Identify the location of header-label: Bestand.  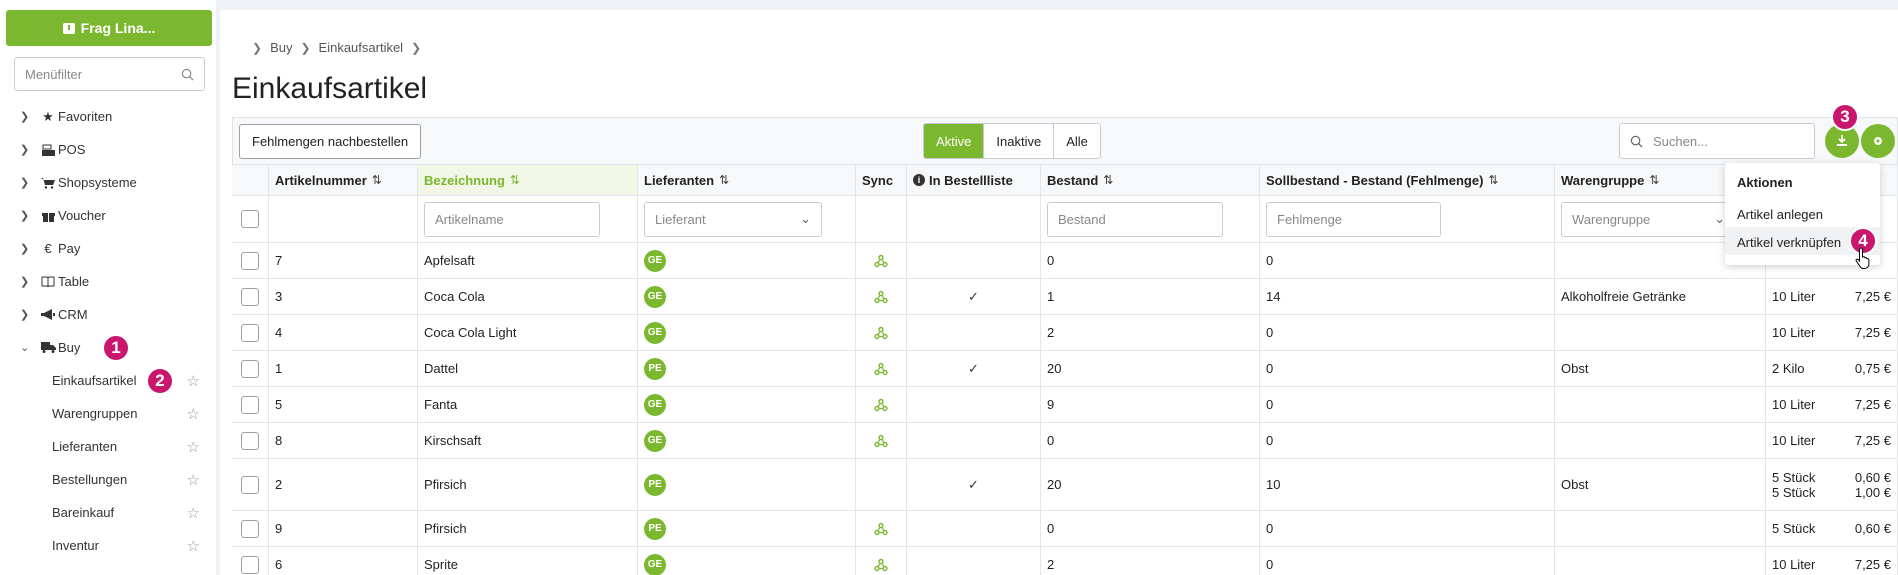
(1073, 180).